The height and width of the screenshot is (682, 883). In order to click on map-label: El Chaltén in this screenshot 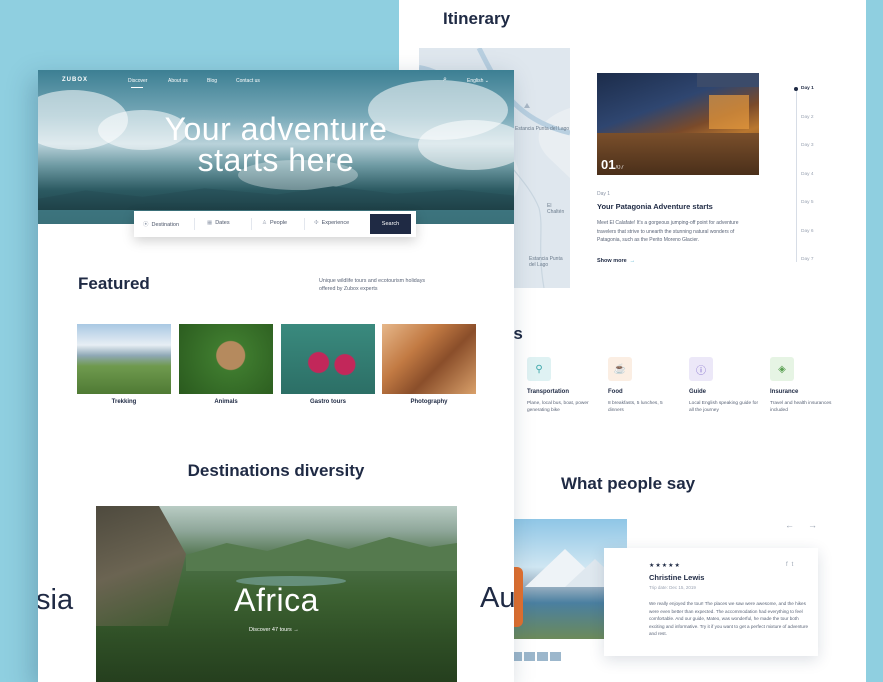, I will do `click(556, 209)`.